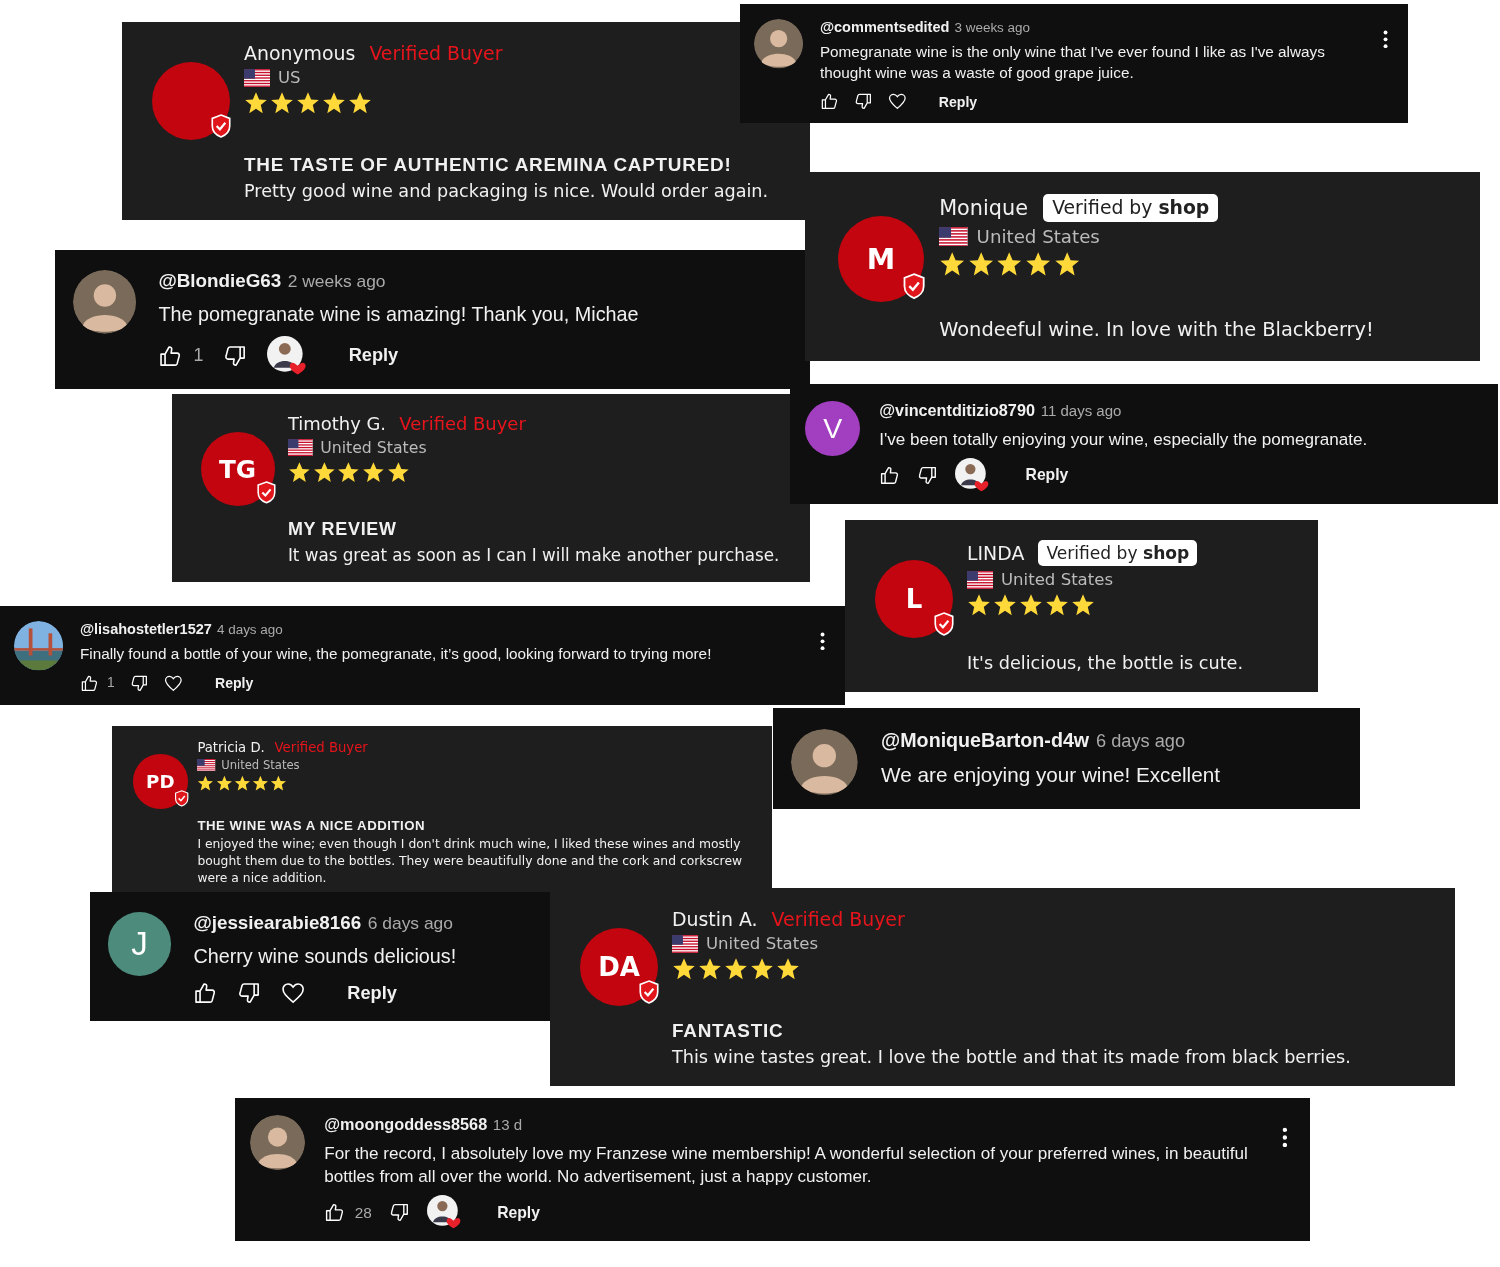 Image resolution: width=1500 pixels, height=1267 pixels. Describe the element at coordinates (1131, 208) in the screenshot. I see `verified-badge: Verified by shop` at that location.